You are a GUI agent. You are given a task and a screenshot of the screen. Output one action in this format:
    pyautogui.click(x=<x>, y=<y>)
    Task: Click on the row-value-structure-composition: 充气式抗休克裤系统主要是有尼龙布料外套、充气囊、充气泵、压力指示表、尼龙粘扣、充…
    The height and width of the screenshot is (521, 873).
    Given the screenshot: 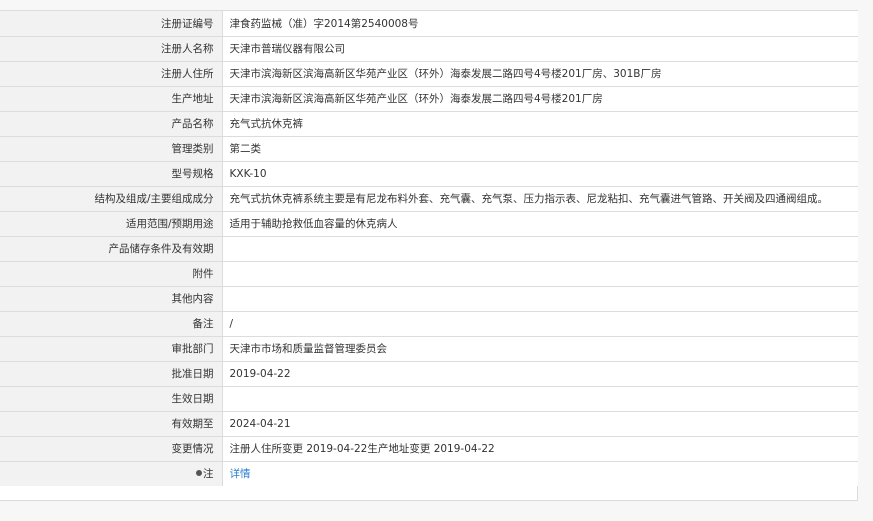 What is the action you would take?
    pyautogui.click(x=540, y=199)
    